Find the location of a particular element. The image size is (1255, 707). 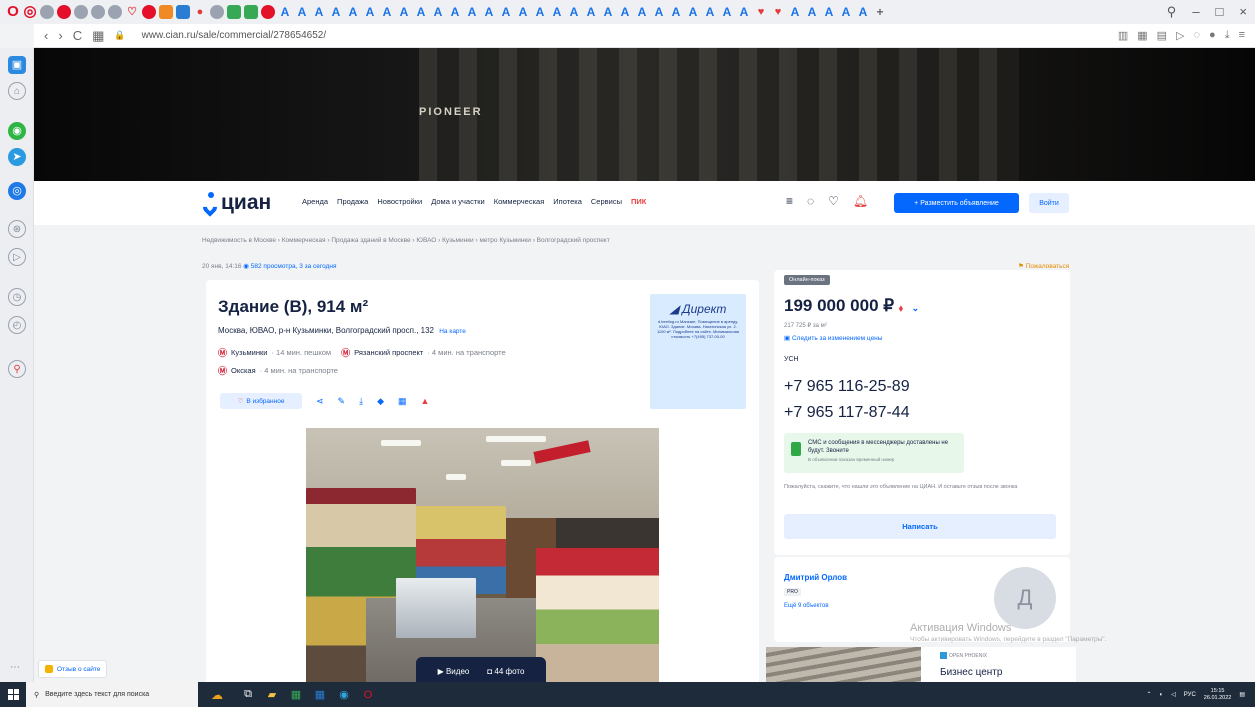

share-icon: ⋖ is located at coordinates (320, 401).